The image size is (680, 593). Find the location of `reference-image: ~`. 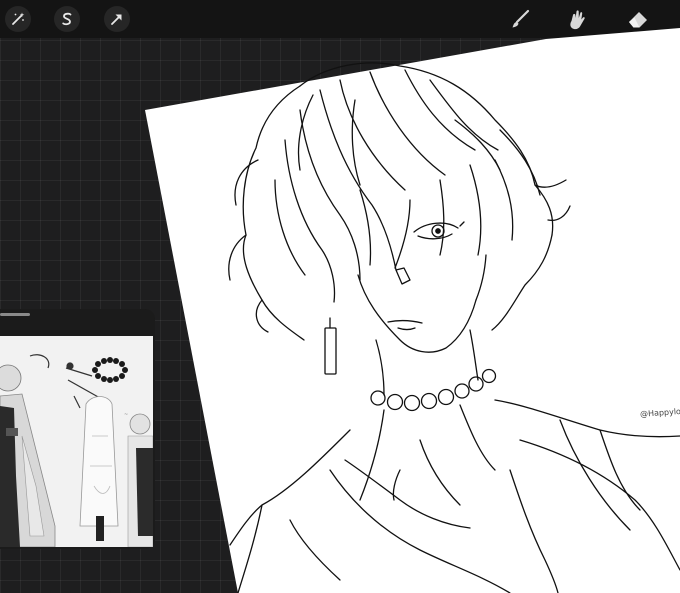

reference-image: ~ is located at coordinates (76, 441).